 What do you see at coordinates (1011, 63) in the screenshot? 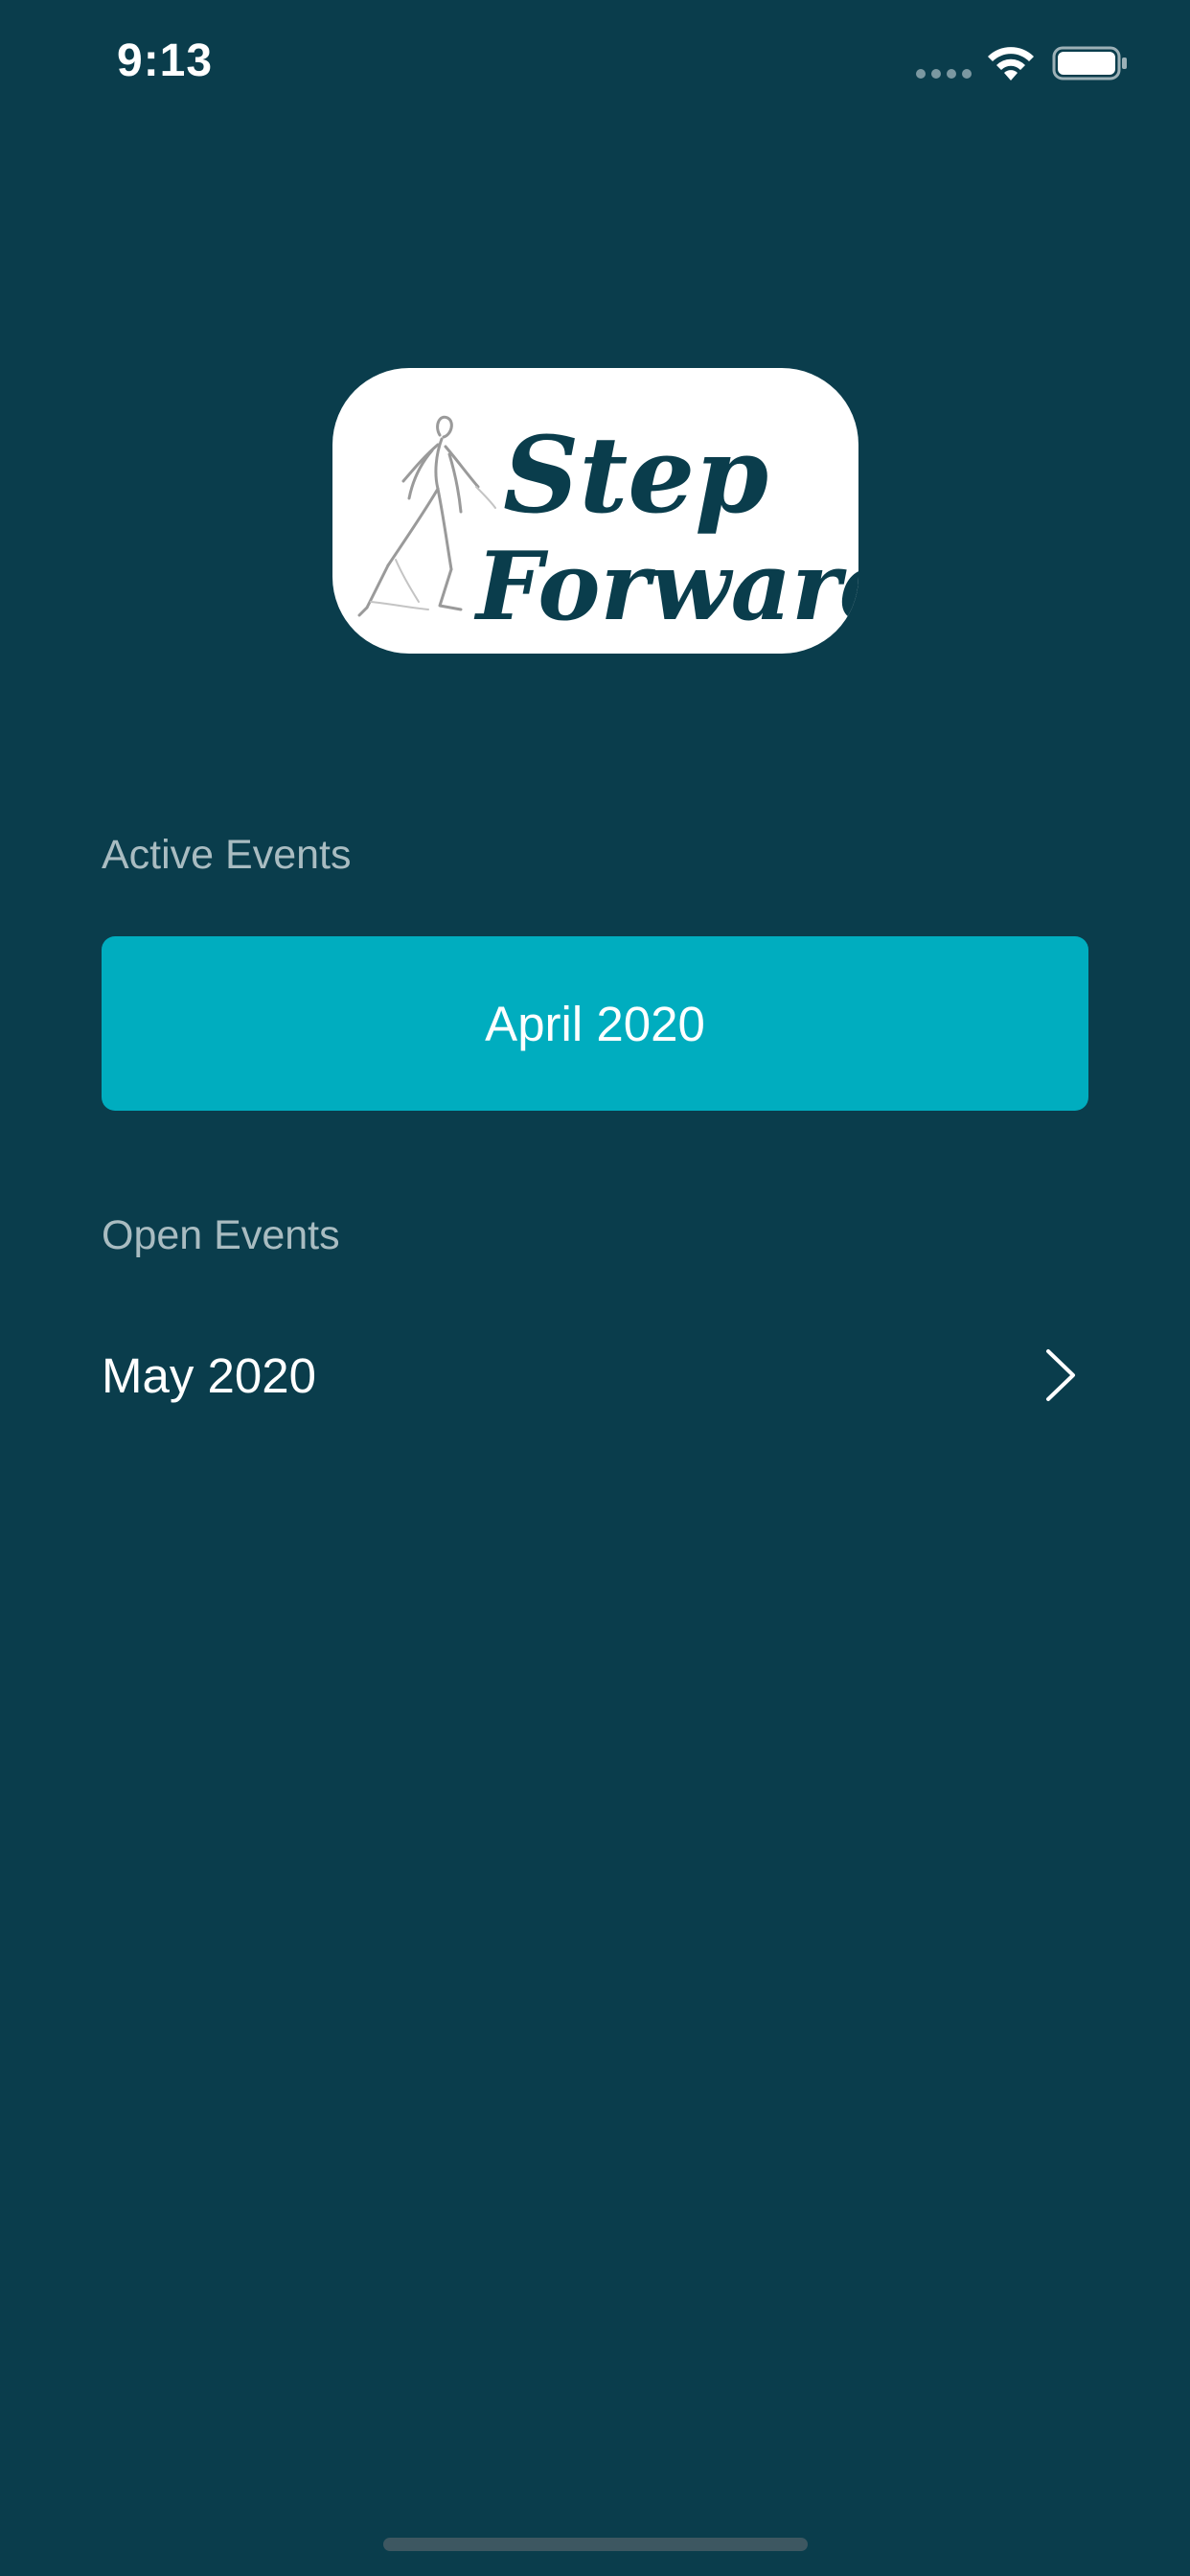
I see `wifi-icon` at bounding box center [1011, 63].